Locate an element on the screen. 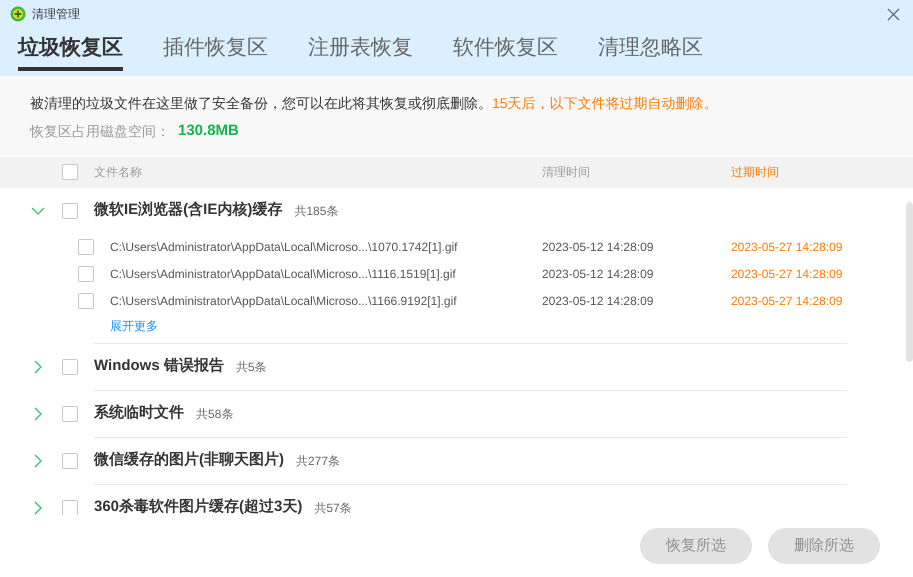 The image size is (913, 577). disk-usage-value: 130.8MB is located at coordinates (208, 131).